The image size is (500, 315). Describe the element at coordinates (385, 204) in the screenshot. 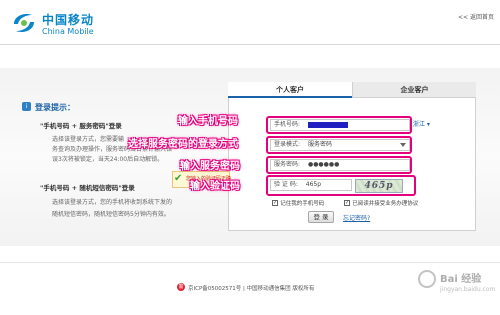

I see `agree-label: 已阅读并接受业务办理协议` at that location.